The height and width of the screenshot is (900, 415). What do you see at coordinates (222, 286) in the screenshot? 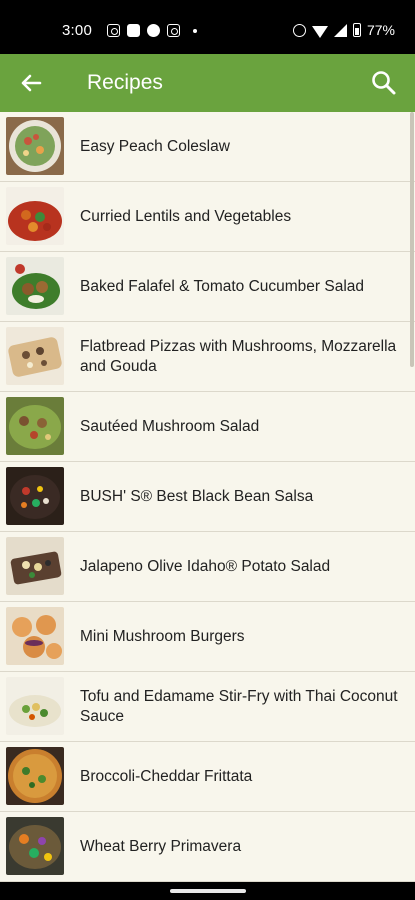
I see `recipe-title: Baked Falafel & Tomato Cucumber Salad` at bounding box center [222, 286].